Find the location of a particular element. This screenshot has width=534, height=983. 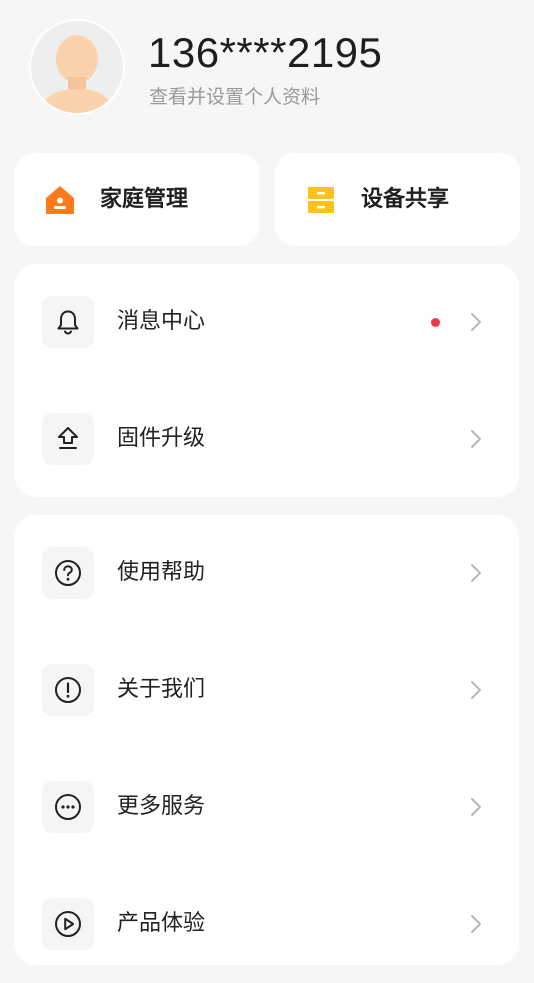

menu-item-firmware-upgrade: 固件升级 is located at coordinates (266, 439).